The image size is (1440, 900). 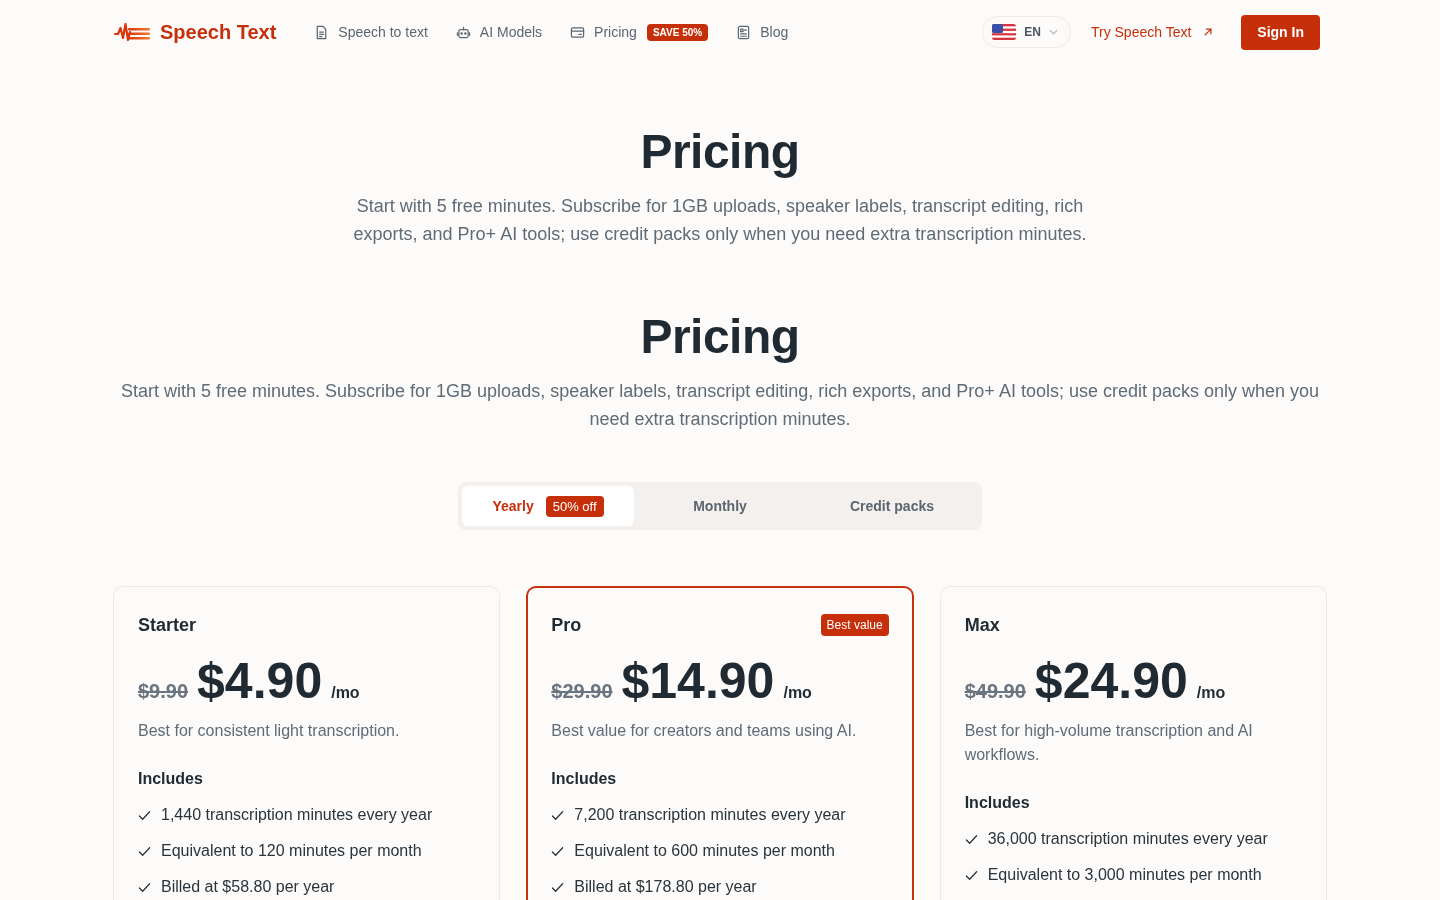 I want to click on plan-name: Pro, so click(x=566, y=625).